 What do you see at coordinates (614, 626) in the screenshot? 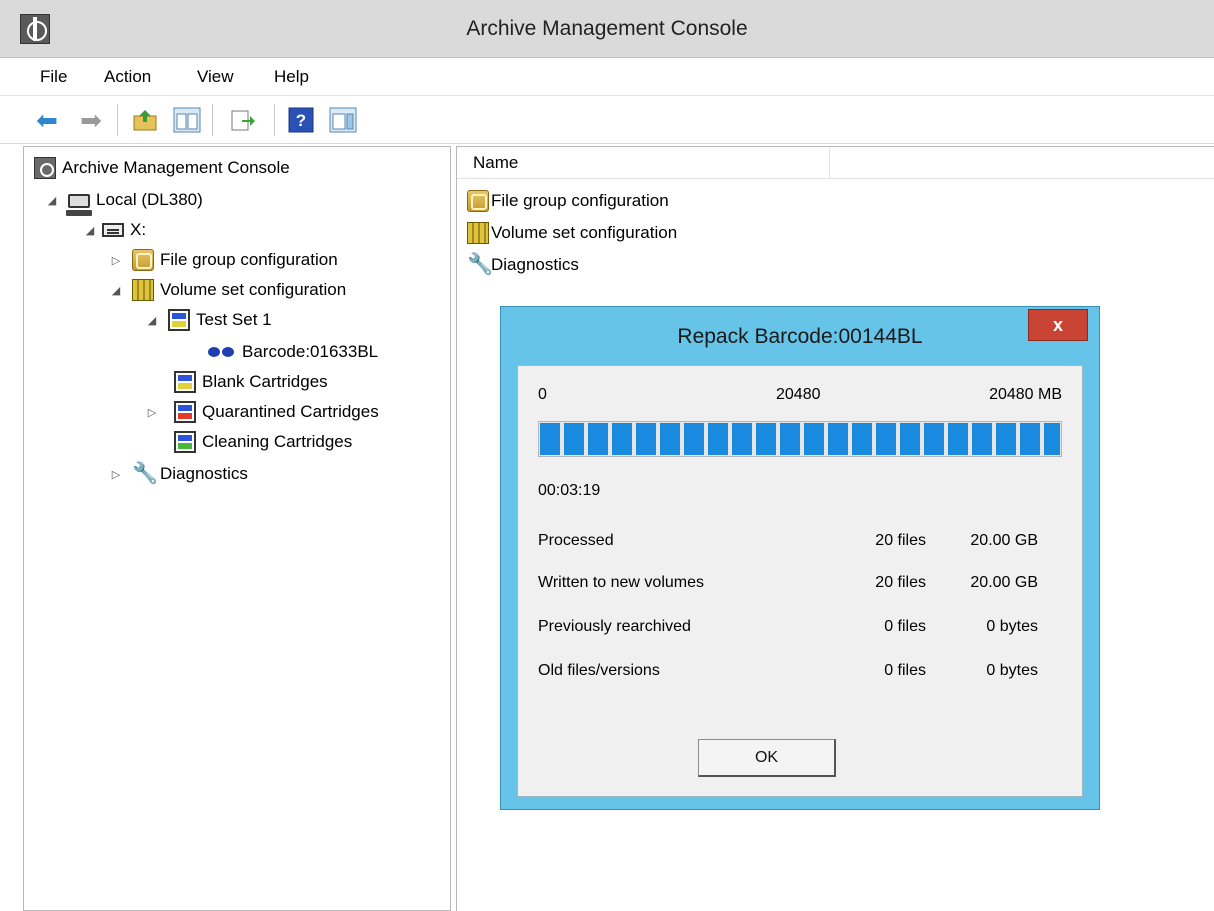
I see `stat-label: Previously rearchived` at bounding box center [614, 626].